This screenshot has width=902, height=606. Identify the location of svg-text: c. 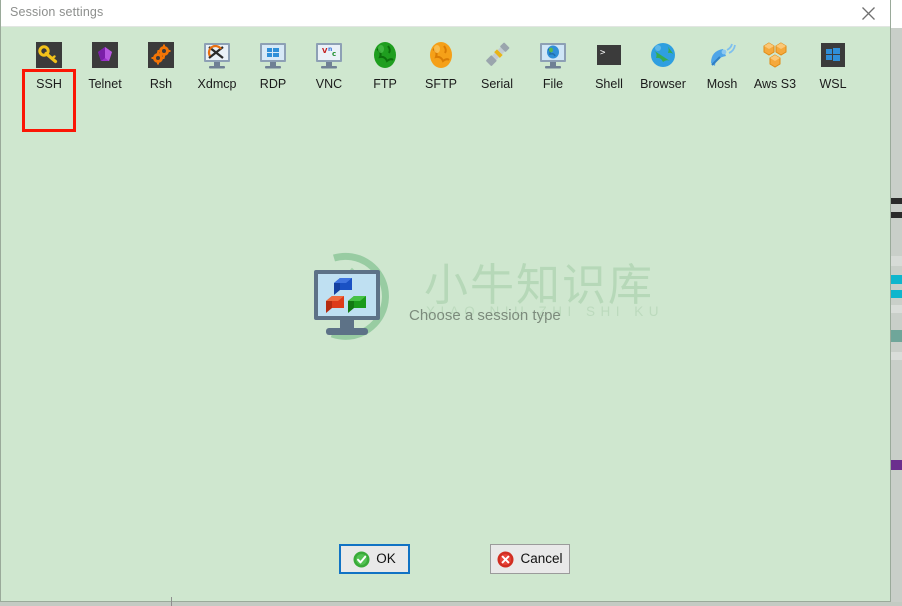
(334, 54).